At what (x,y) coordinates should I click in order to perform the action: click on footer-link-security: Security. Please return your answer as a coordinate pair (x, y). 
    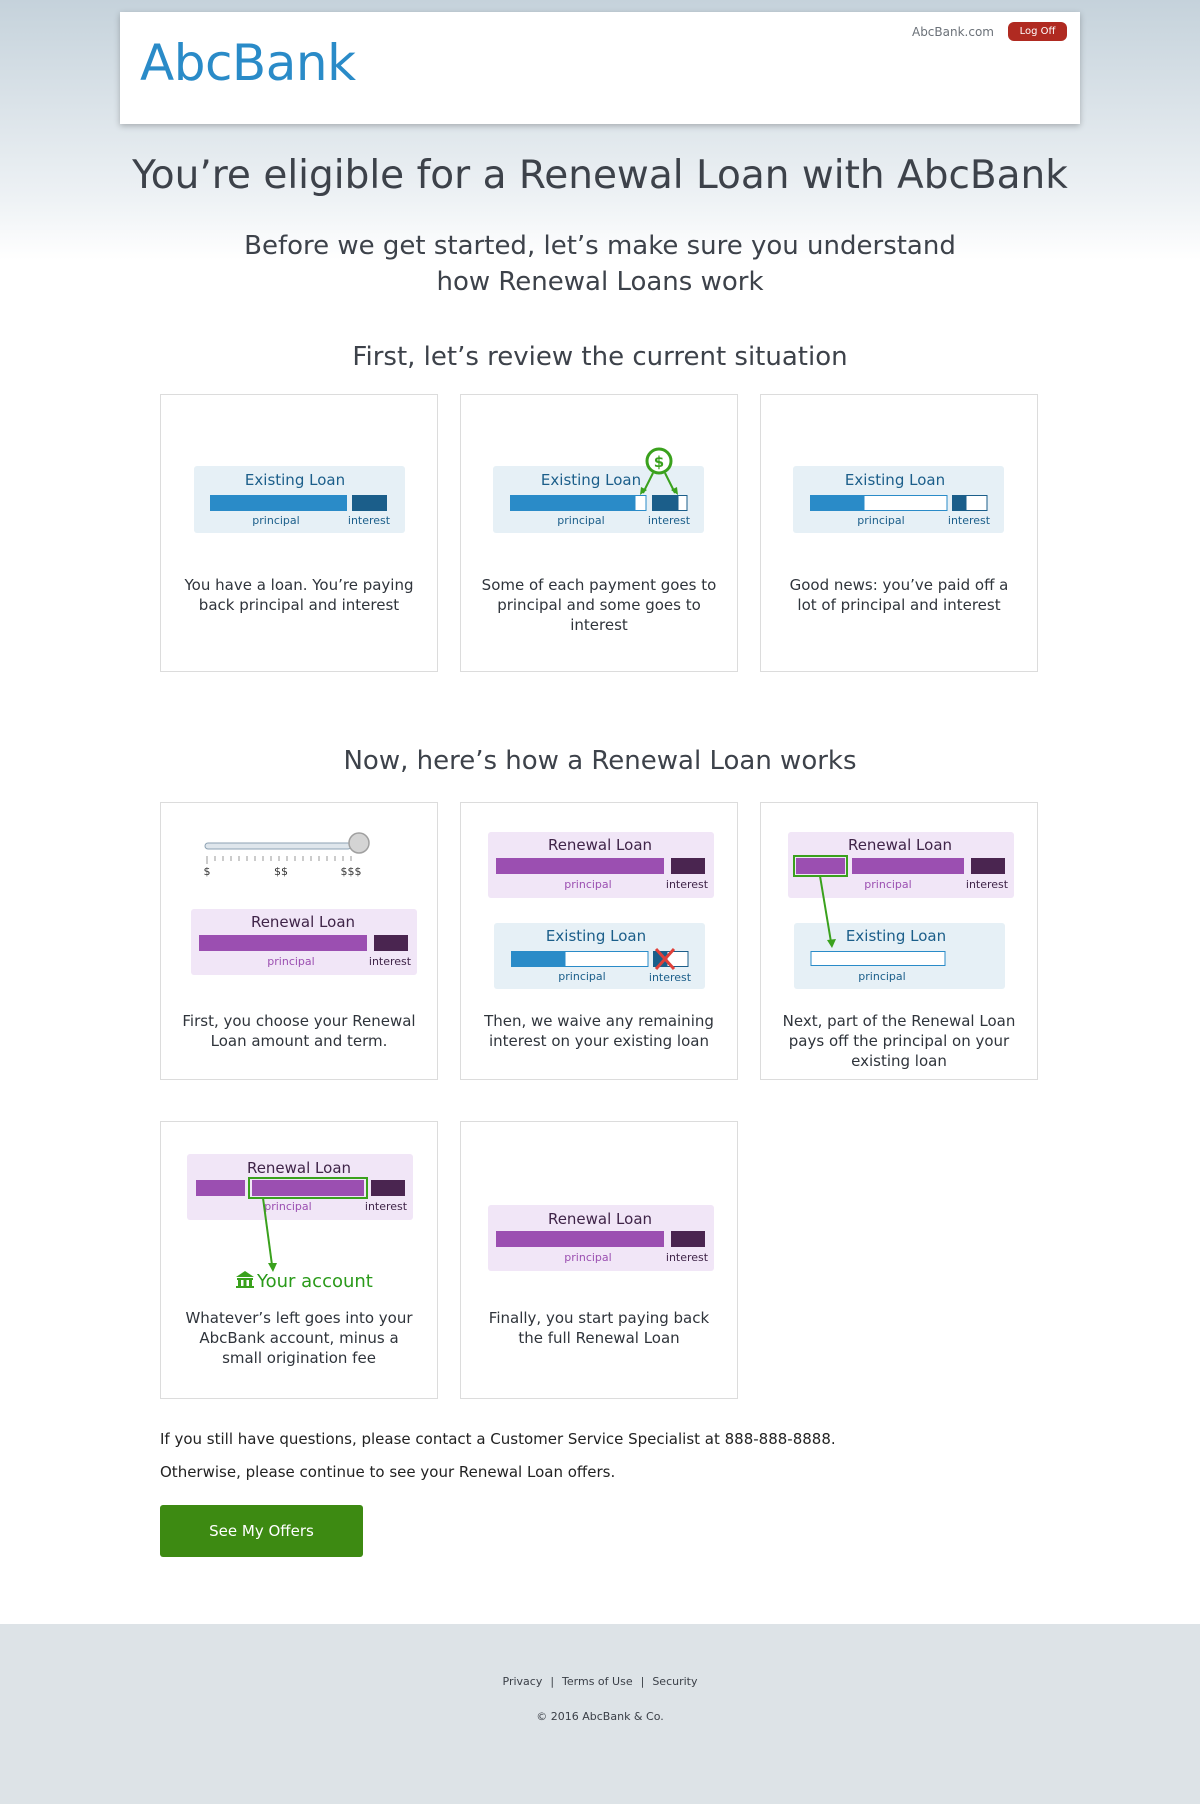
    Looking at the image, I should click on (674, 1681).